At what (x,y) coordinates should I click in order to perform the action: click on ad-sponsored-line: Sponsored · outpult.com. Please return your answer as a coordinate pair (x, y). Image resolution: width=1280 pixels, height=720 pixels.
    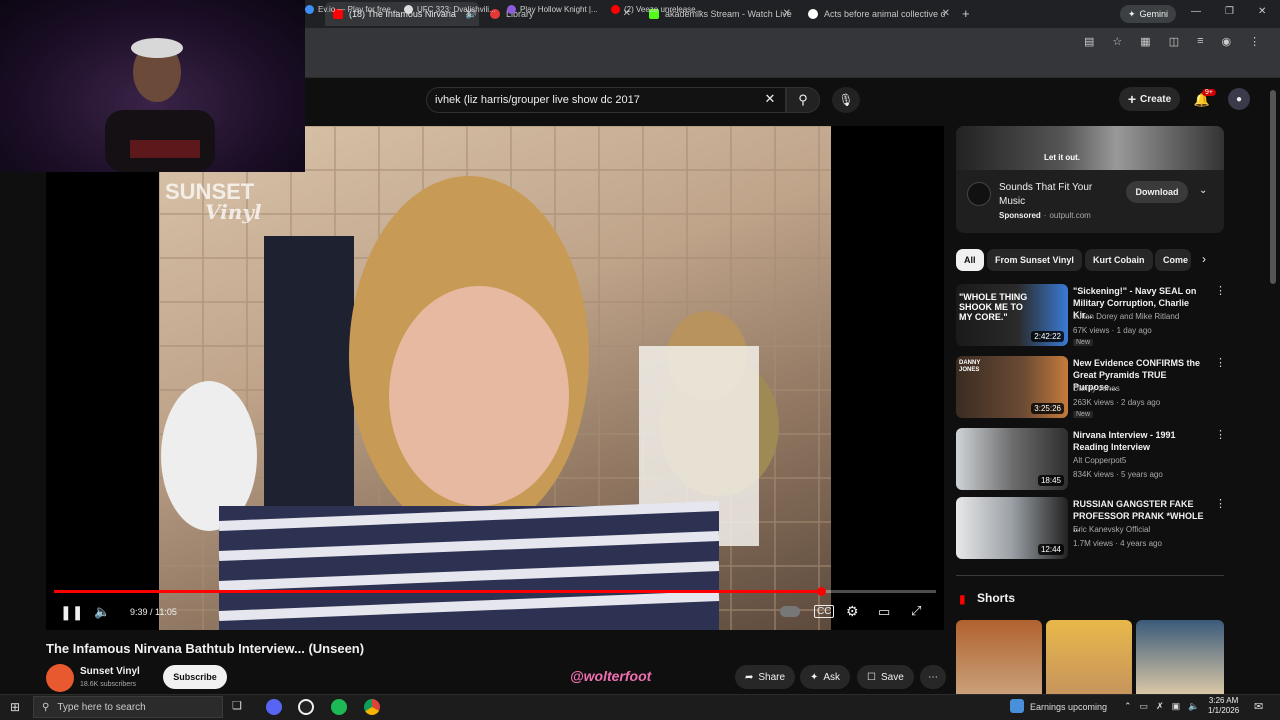
    Looking at the image, I should click on (1045, 215).